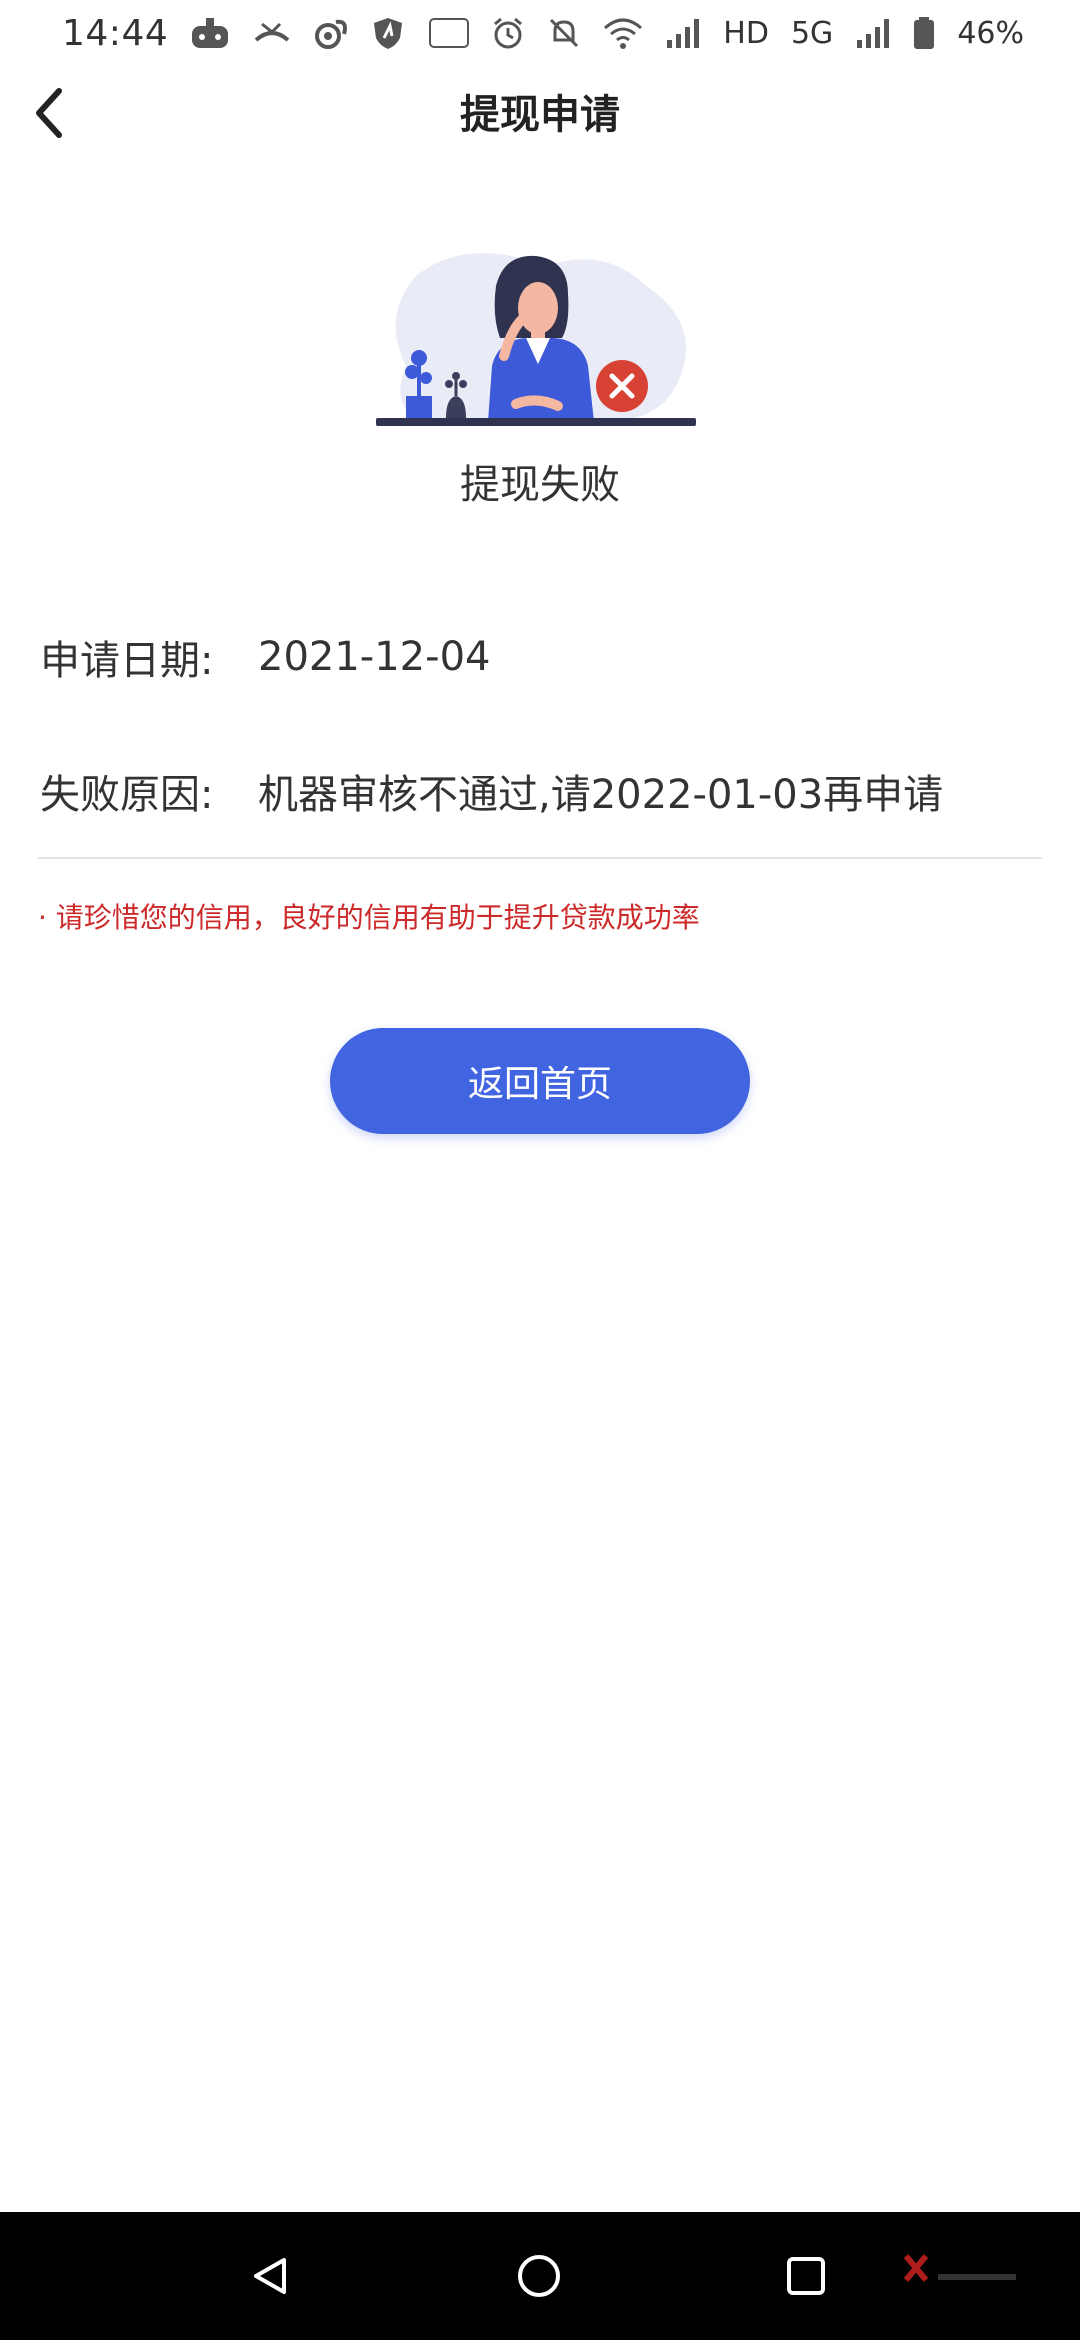 The width and height of the screenshot is (1080, 2340). I want to click on apply-date-value: 2021-12-04, so click(374, 657).